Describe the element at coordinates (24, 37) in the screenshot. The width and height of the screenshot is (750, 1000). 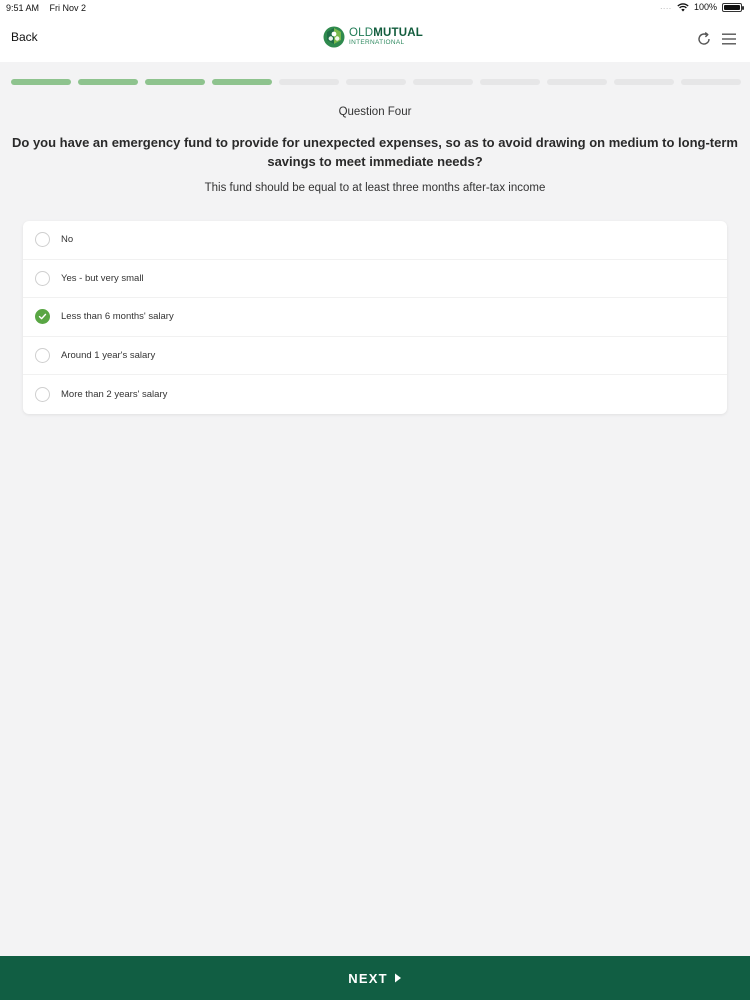
I see `back-button: Back` at that location.